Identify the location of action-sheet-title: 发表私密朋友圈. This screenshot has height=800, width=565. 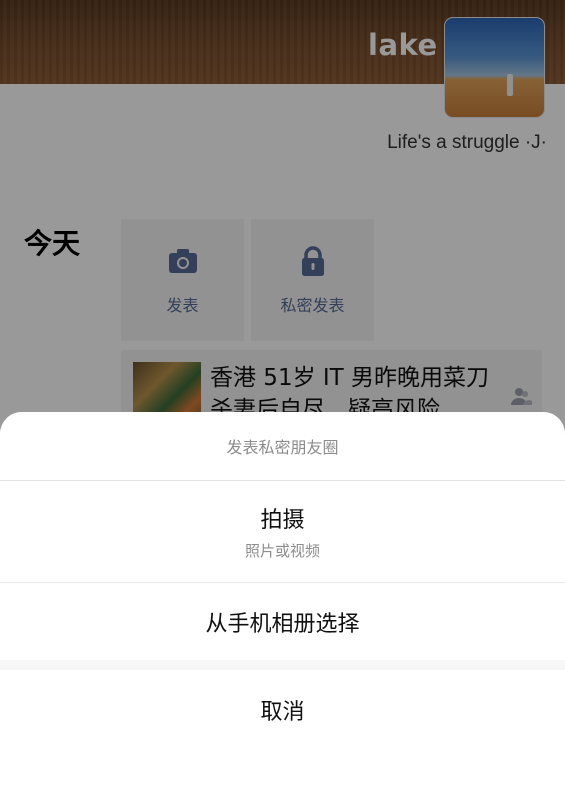
(282, 447).